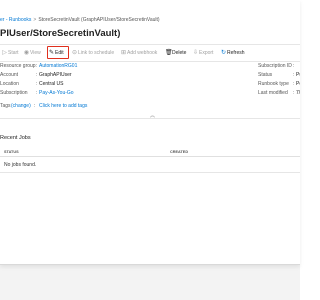  Describe the element at coordinates (92, 53) in the screenshot. I see `link-to-schedule-button: ⊝Link to schedule` at that location.